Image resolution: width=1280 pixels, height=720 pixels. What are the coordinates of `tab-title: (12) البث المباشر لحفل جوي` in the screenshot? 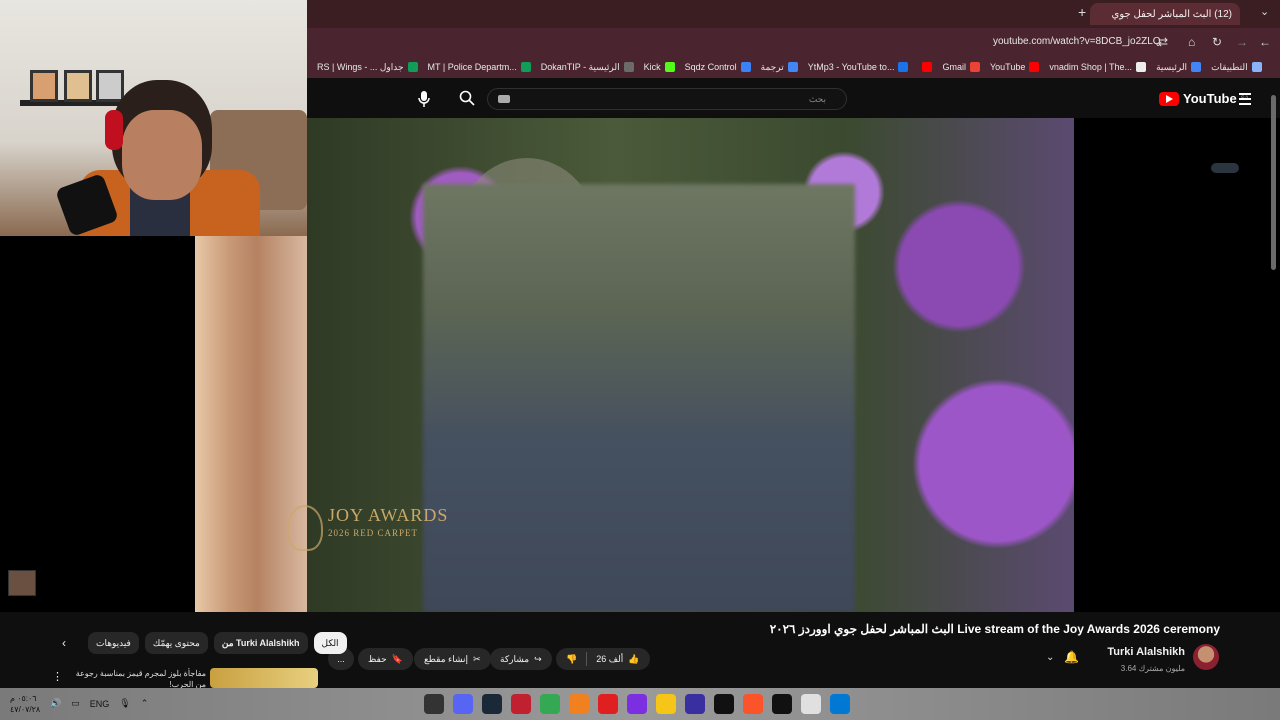 It's located at (1171, 14).